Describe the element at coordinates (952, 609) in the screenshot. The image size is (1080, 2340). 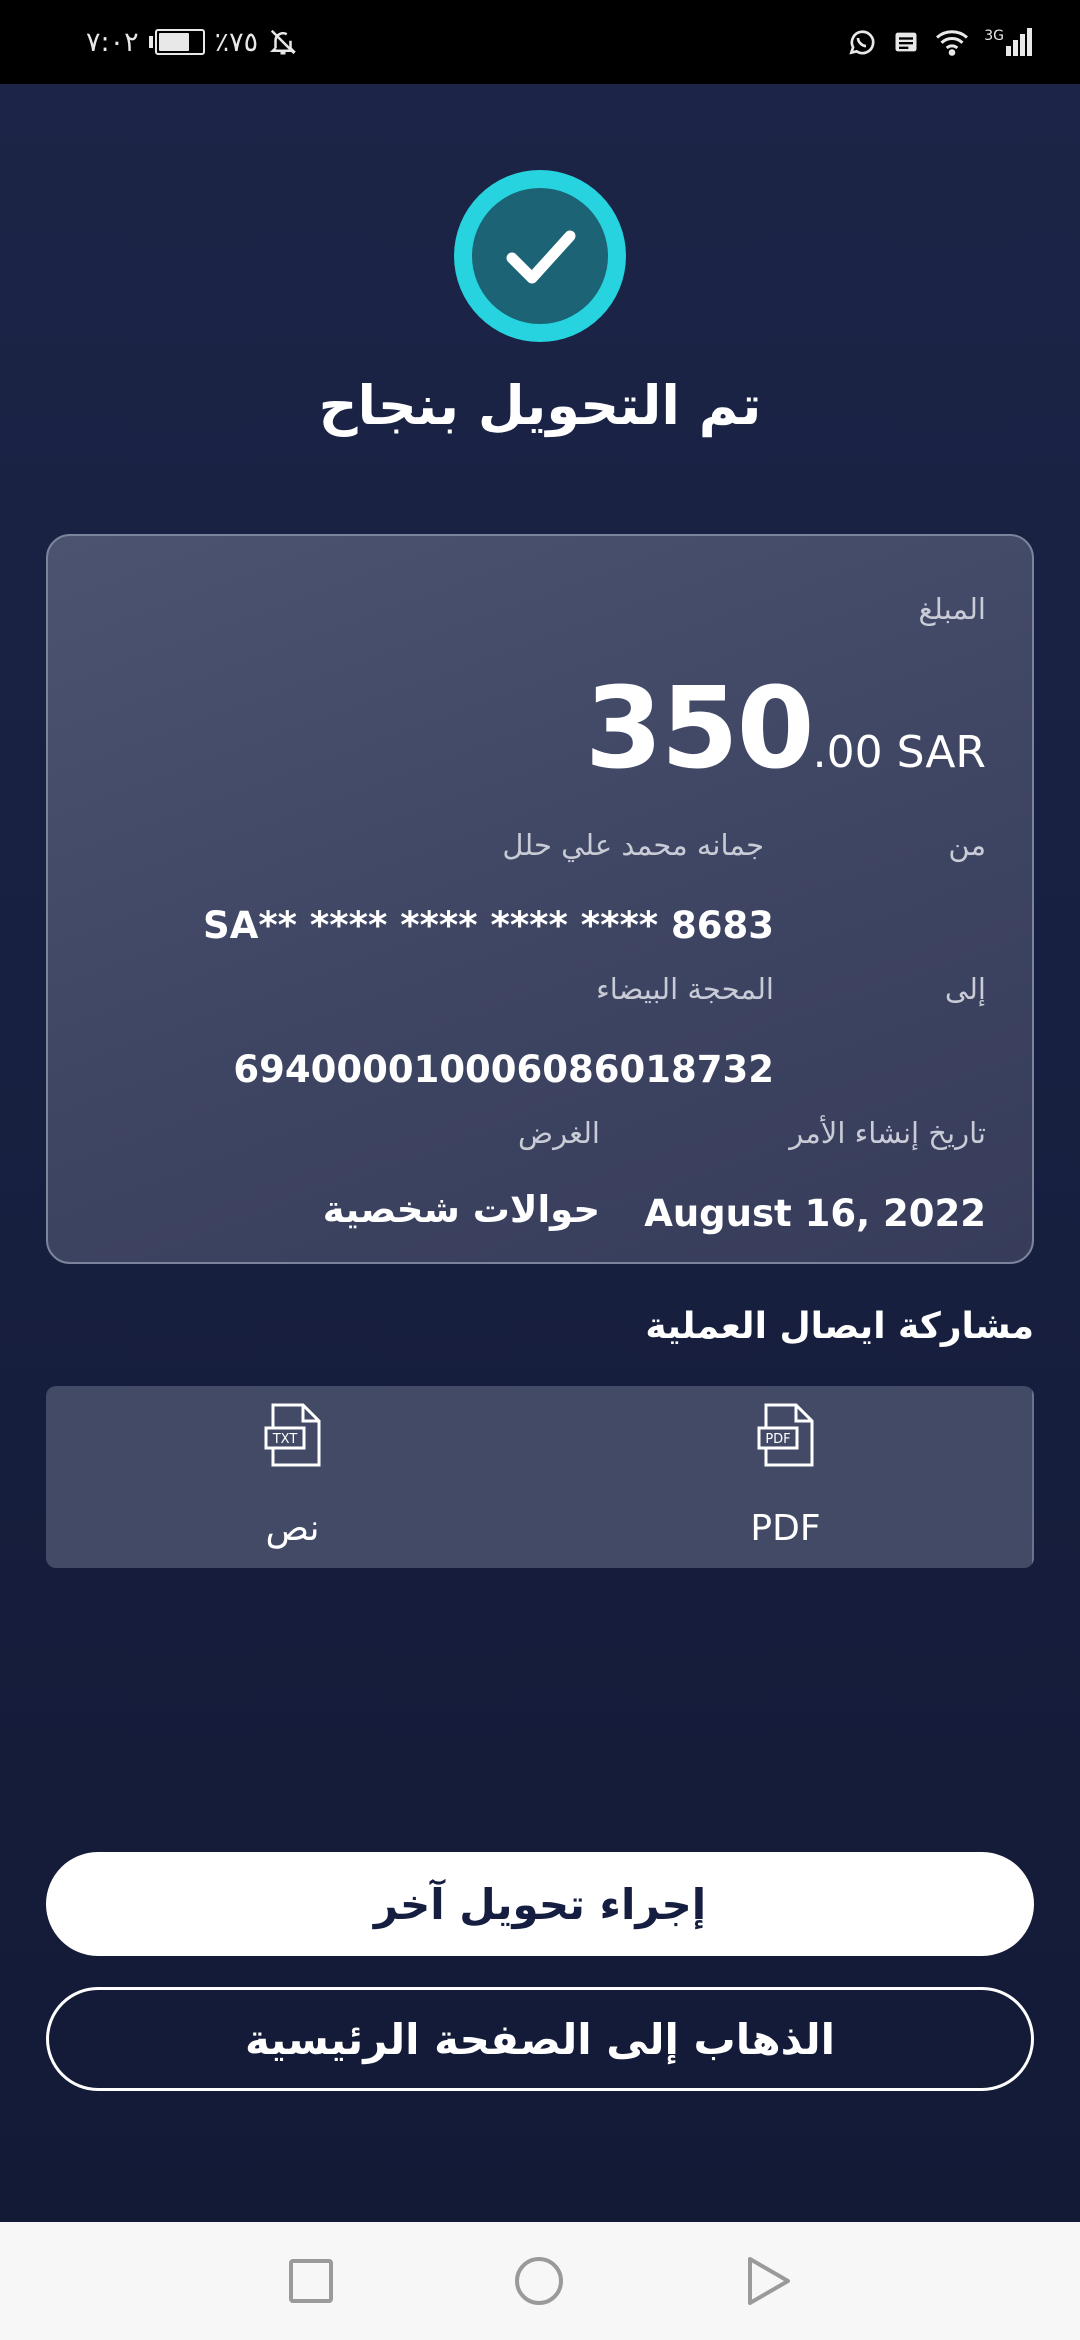
I see `amount-label: المبلغ` at that location.